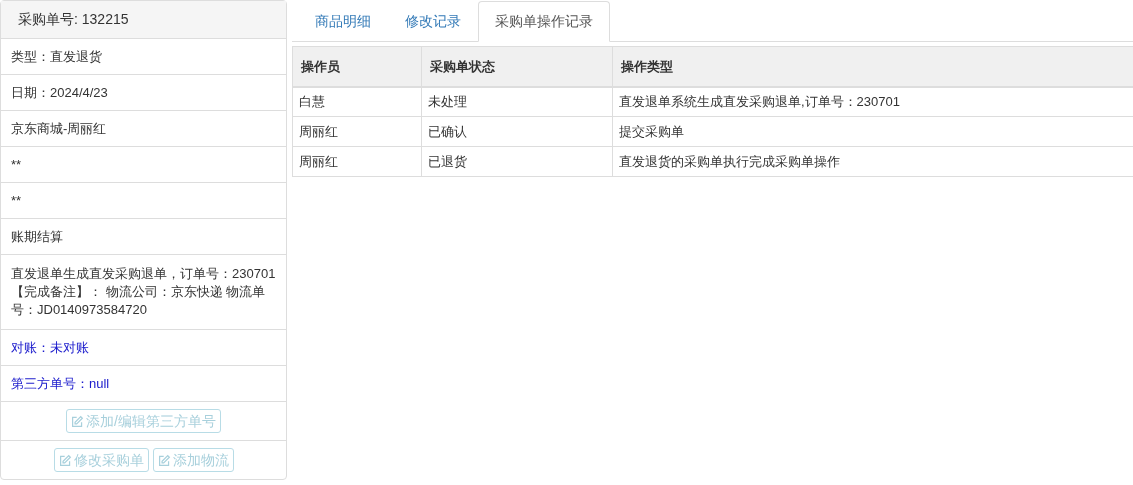 This screenshot has width=1133, height=485. I want to click on column-header: 操作类型, so click(872, 66).